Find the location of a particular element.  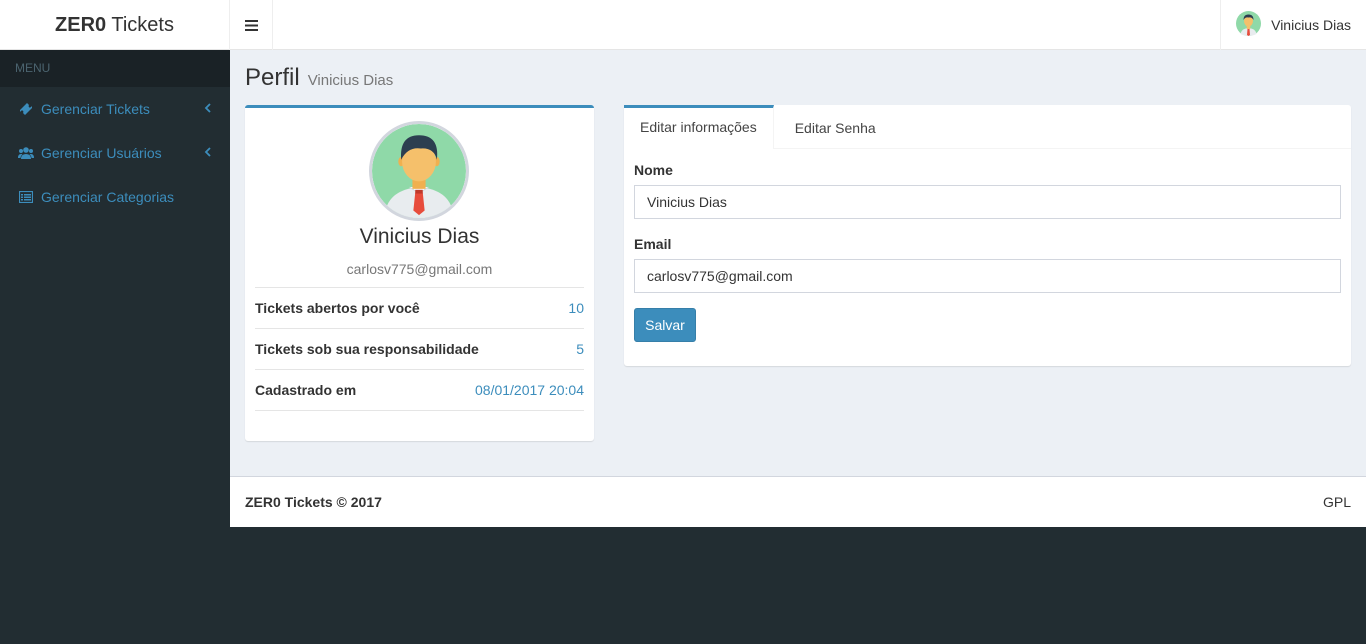

sidebar-menu-header: MENU is located at coordinates (115, 68).